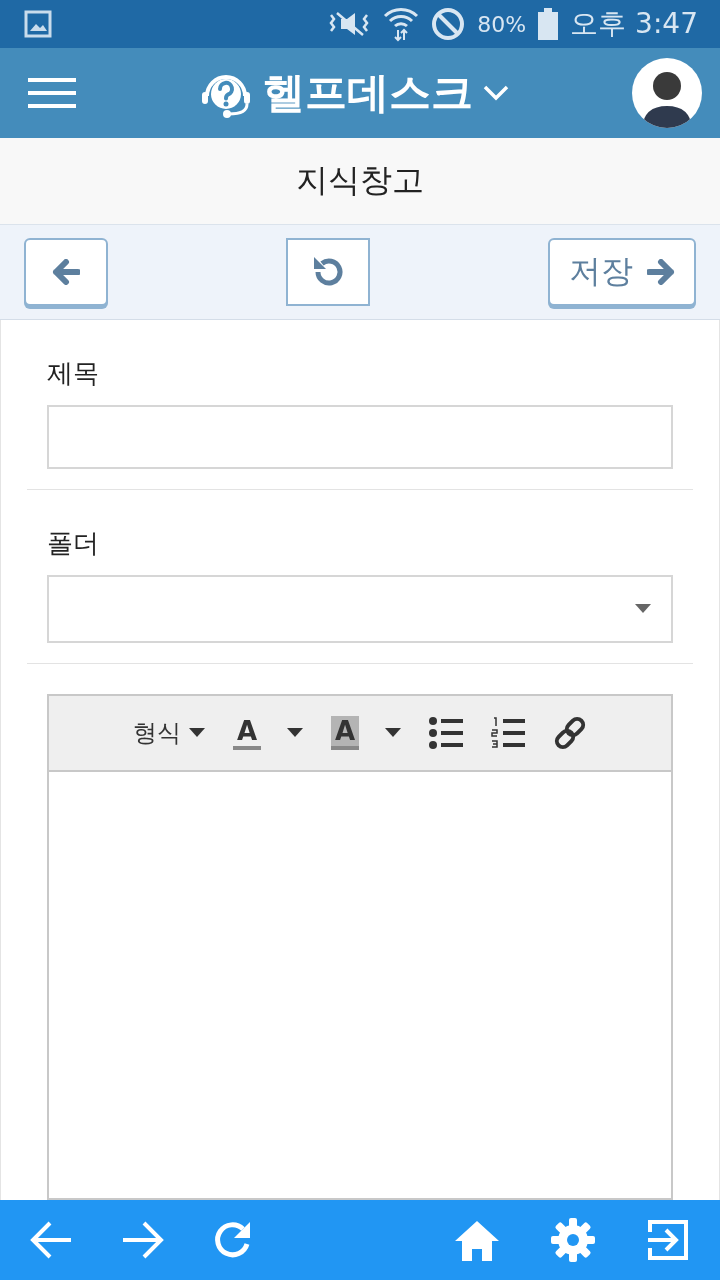  What do you see at coordinates (38, 24) in the screenshot?
I see `image-icon` at bounding box center [38, 24].